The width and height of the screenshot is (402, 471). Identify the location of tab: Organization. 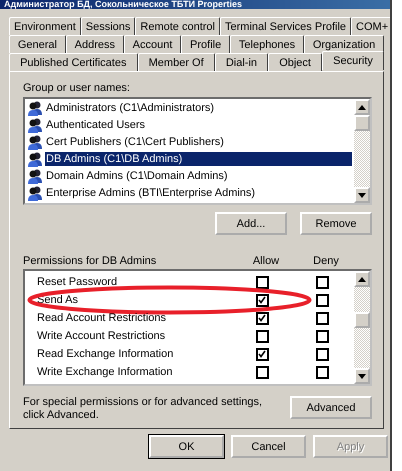
(344, 44).